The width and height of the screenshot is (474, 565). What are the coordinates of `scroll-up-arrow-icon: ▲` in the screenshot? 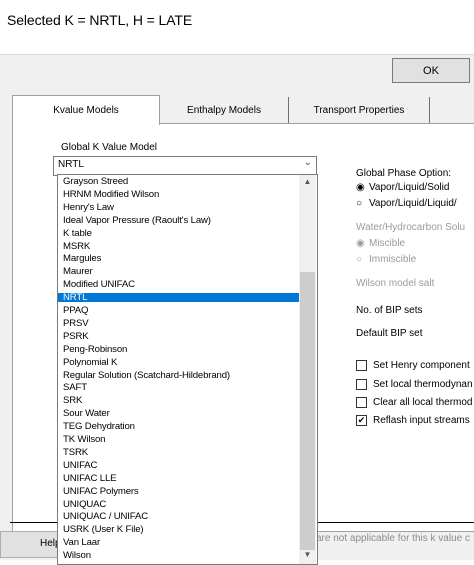 It's located at (307, 184).